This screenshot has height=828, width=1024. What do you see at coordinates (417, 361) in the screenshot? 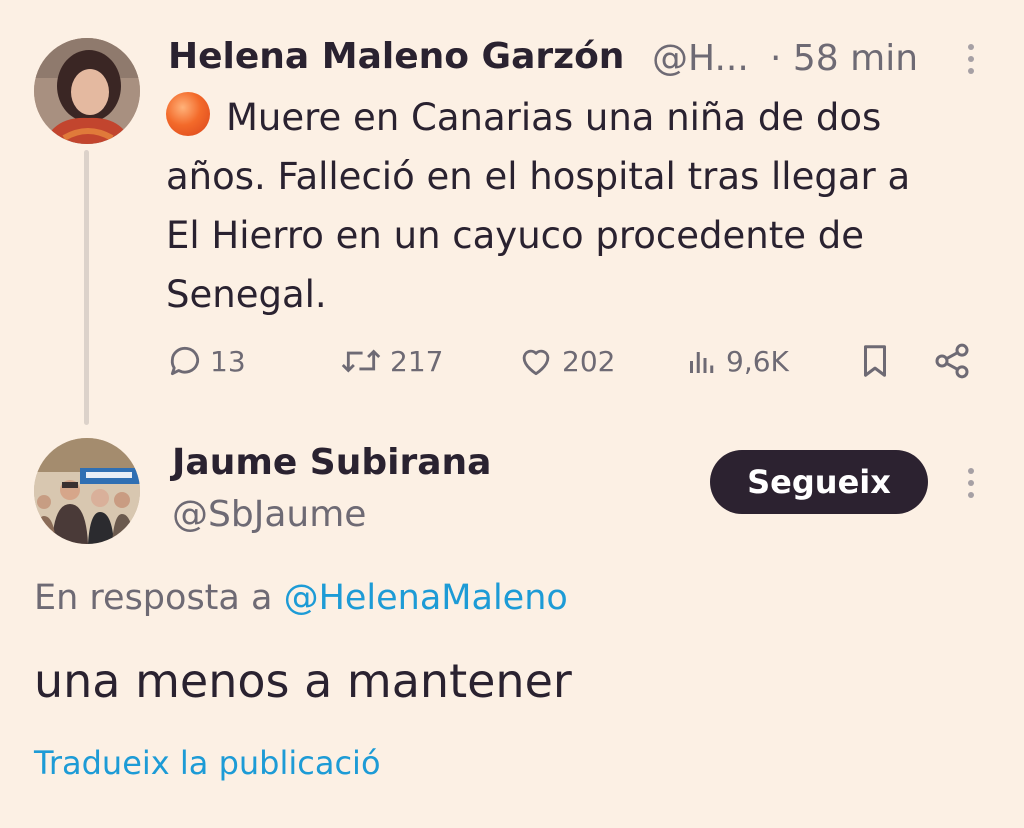
I see `repost-count: 217` at bounding box center [417, 361].